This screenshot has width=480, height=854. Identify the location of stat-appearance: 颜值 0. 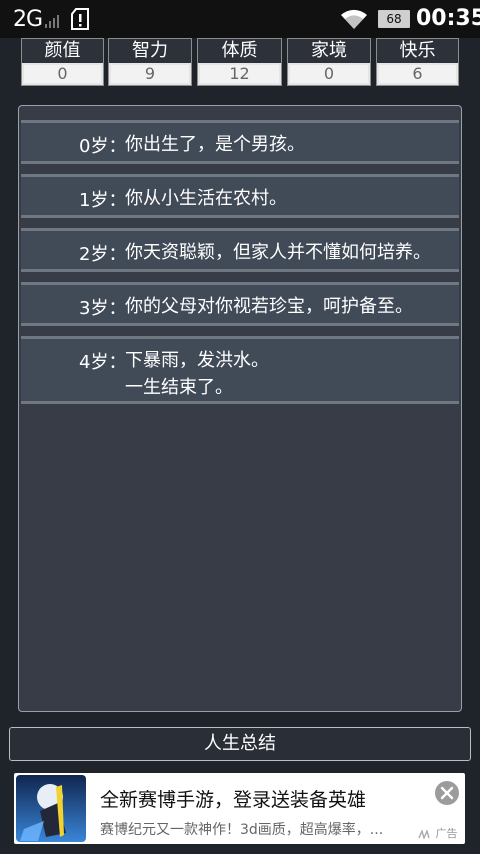
(62, 62).